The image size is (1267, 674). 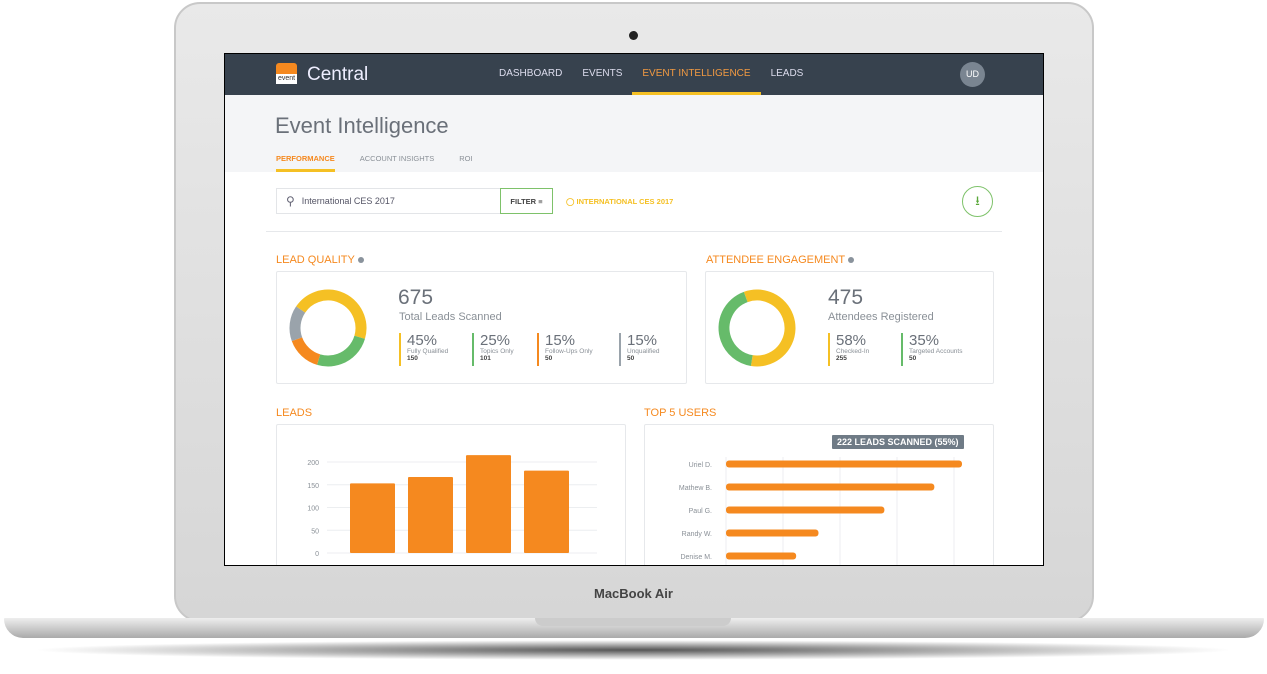 I want to click on user-name-label: Paul G., so click(x=700, y=511).